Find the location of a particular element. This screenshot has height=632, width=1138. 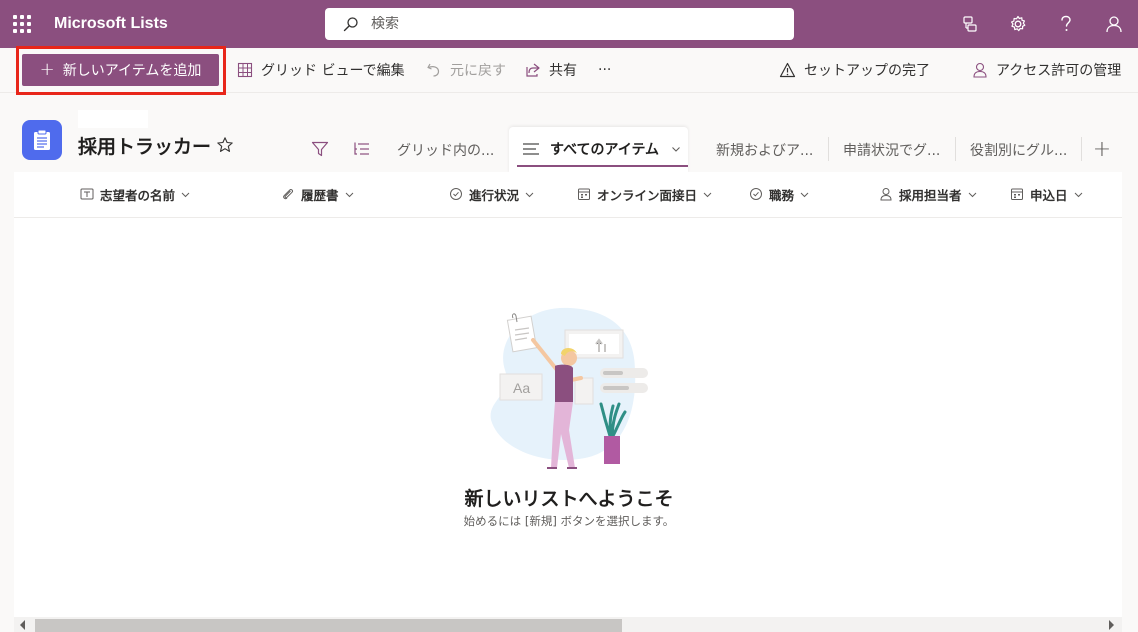

suite-bar: Microsoft Lists is located at coordinates (569, 24).